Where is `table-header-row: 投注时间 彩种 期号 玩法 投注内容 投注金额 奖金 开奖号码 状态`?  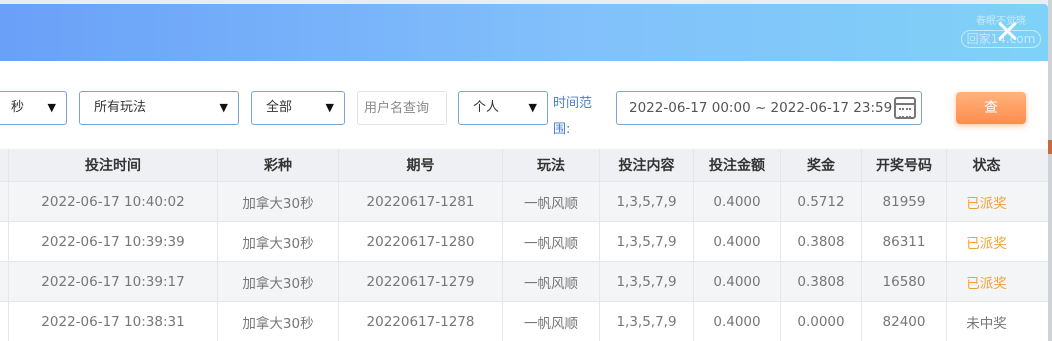 table-header-row: 投注时间 彩种 期号 玩法 投注内容 投注金额 奖金 开奖号码 状态 is located at coordinates (524, 165).